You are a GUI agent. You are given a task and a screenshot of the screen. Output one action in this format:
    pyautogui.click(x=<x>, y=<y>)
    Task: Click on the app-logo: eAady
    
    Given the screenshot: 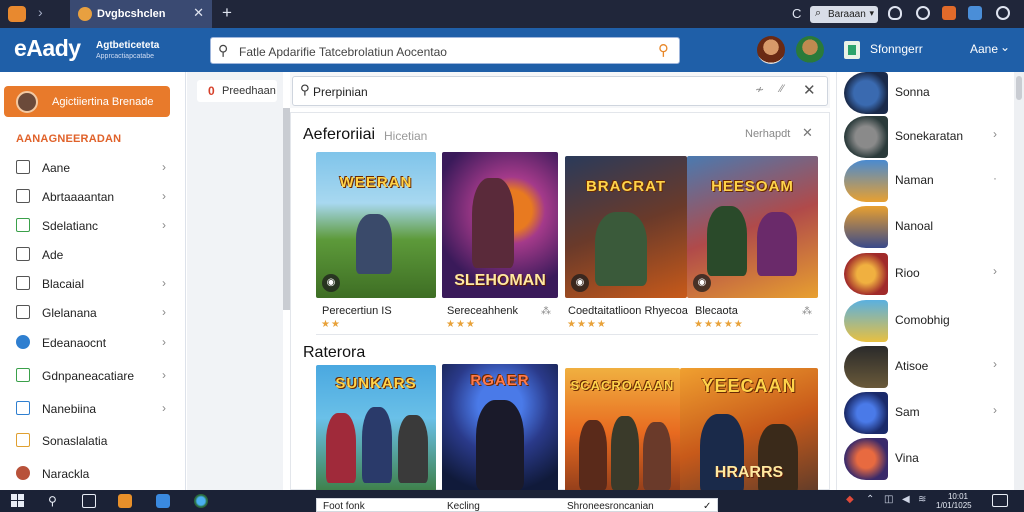 What is the action you would take?
    pyautogui.click(x=47, y=48)
    